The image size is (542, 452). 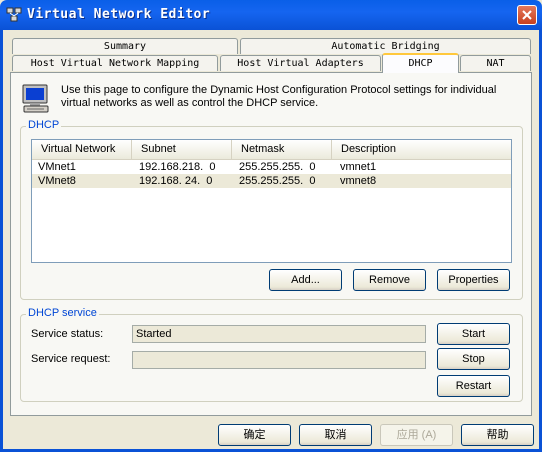 I want to click on column-subnet: Subnet, so click(x=182, y=149).